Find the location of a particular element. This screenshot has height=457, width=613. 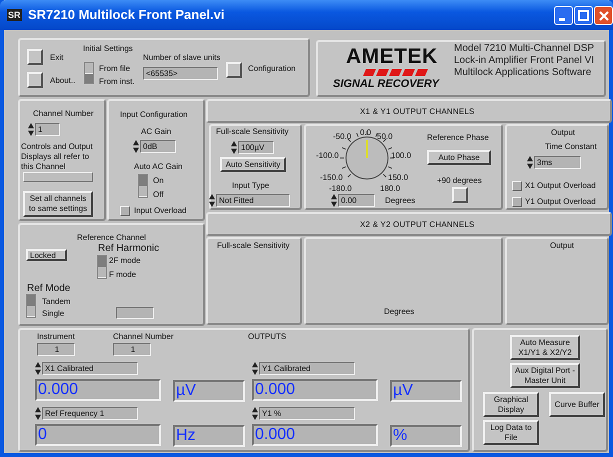

option-label: Single is located at coordinates (53, 314).